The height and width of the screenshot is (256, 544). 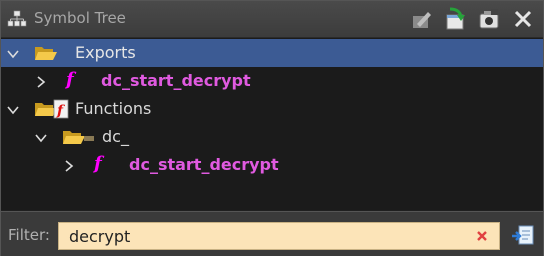 What do you see at coordinates (279, 236) in the screenshot?
I see `filter-input` at bounding box center [279, 236].